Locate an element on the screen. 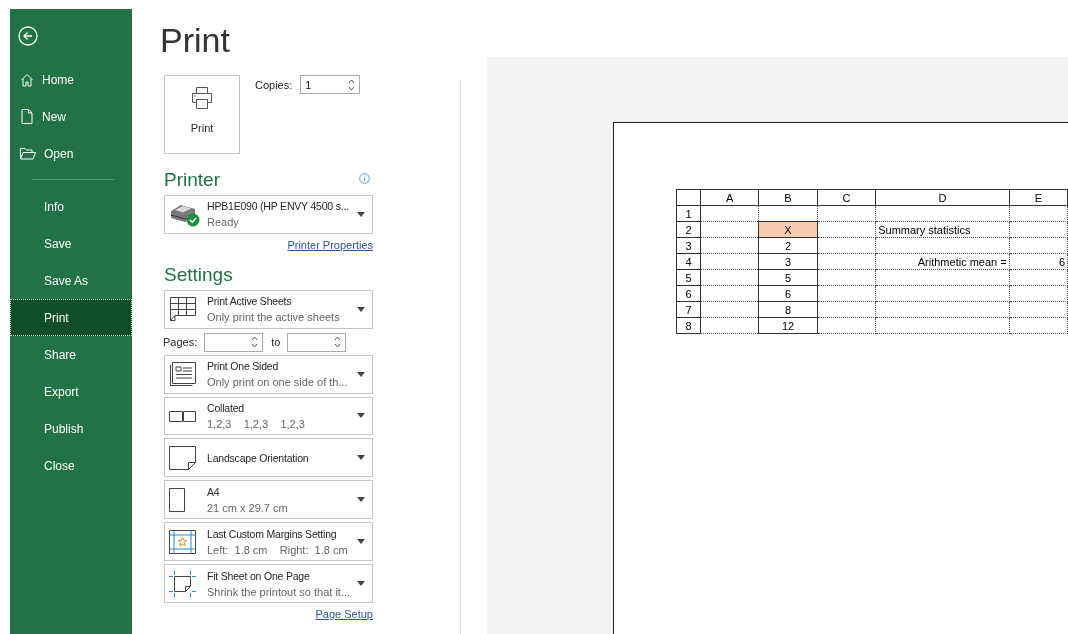 This screenshot has width=1068, height=634. option-title: A4 is located at coordinates (214, 491).